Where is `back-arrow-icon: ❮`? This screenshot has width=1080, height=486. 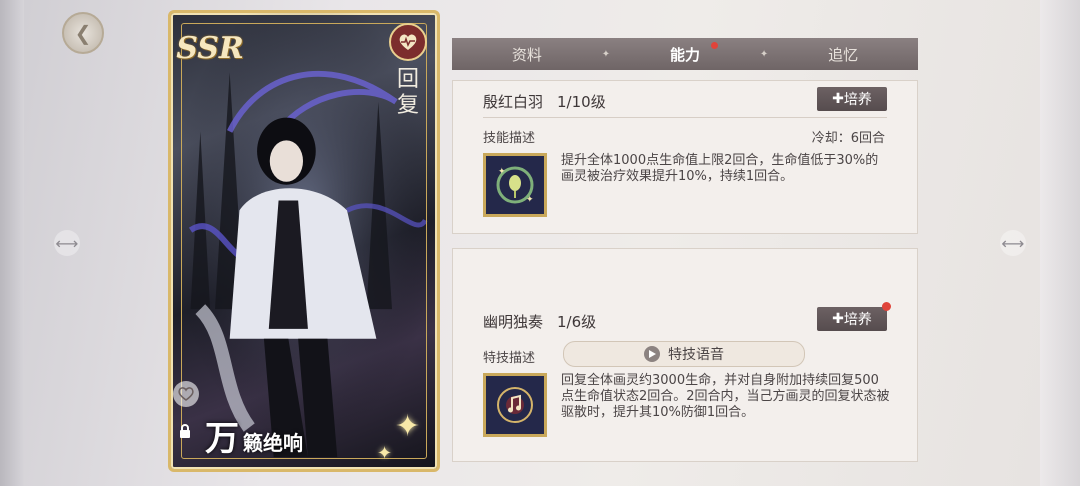
back-arrow-icon: ❮ is located at coordinates (83, 33).